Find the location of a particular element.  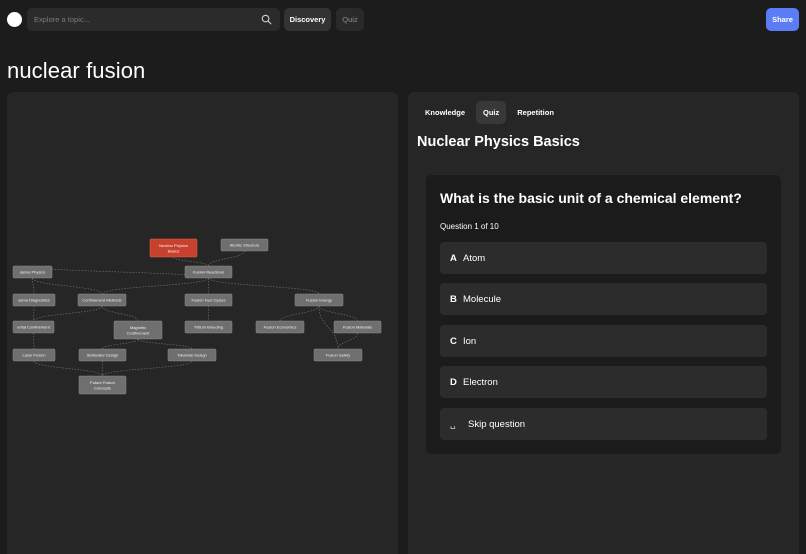

nav-quiz-button: Quiz is located at coordinates (350, 19).